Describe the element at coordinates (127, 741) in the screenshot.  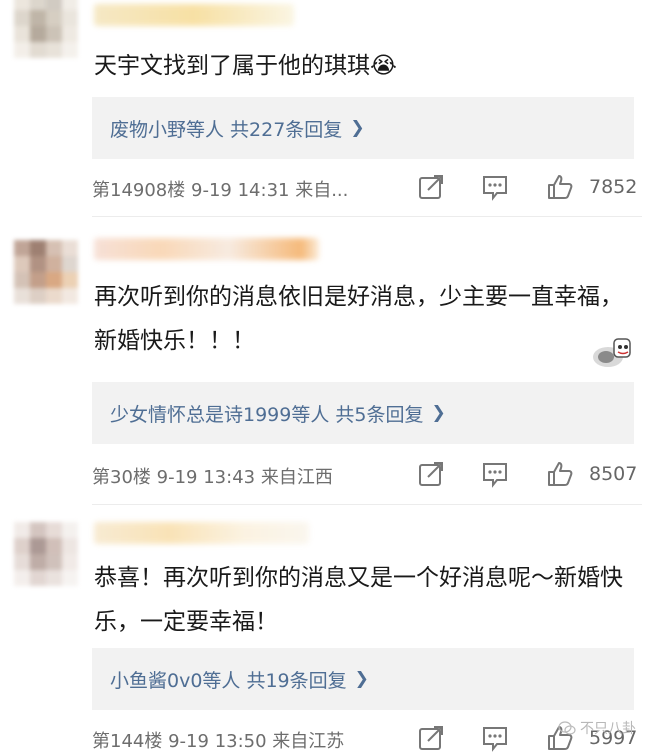
I see `floor-number: 第144楼` at that location.